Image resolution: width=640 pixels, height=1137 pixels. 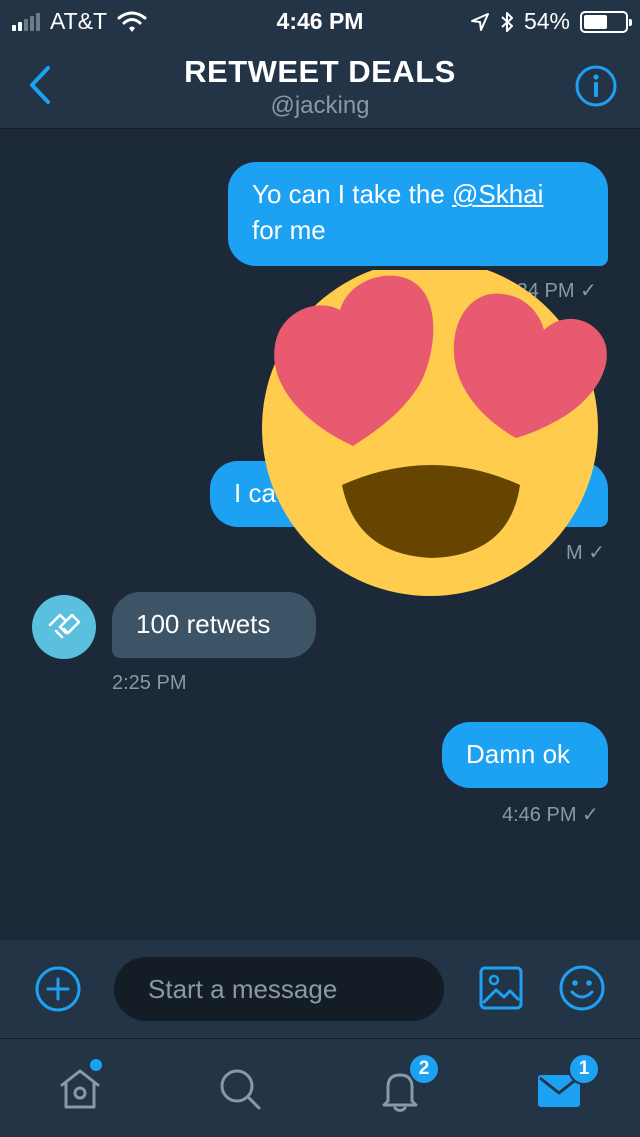 What do you see at coordinates (424, 1069) in the screenshot?
I see `notification-badge: 2` at bounding box center [424, 1069].